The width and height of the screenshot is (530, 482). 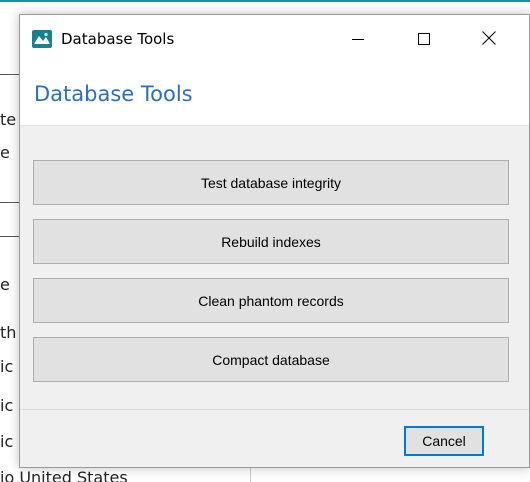 I want to click on window-title: Database Tools, so click(x=118, y=39).